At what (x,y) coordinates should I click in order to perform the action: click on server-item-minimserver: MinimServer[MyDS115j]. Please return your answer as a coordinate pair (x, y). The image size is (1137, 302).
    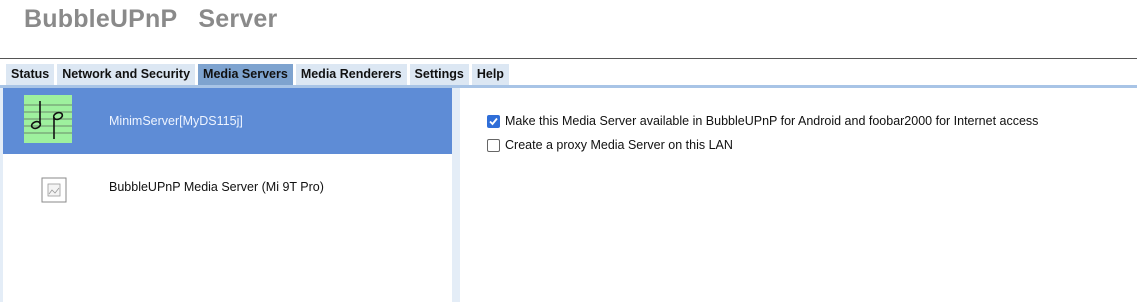
    Looking at the image, I should click on (227, 121).